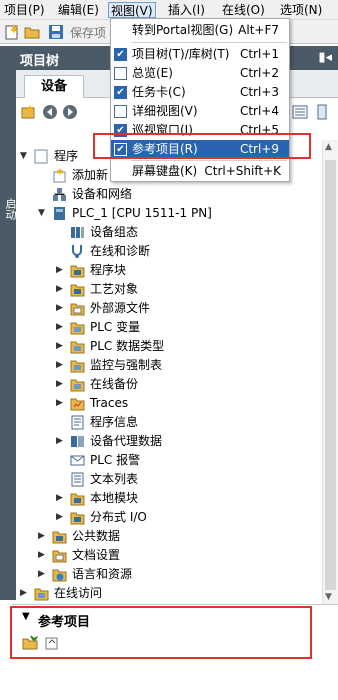 This screenshot has height=700, width=338. Describe the element at coordinates (243, 10) in the screenshot. I see `menu-online: 在线(O)` at that location.